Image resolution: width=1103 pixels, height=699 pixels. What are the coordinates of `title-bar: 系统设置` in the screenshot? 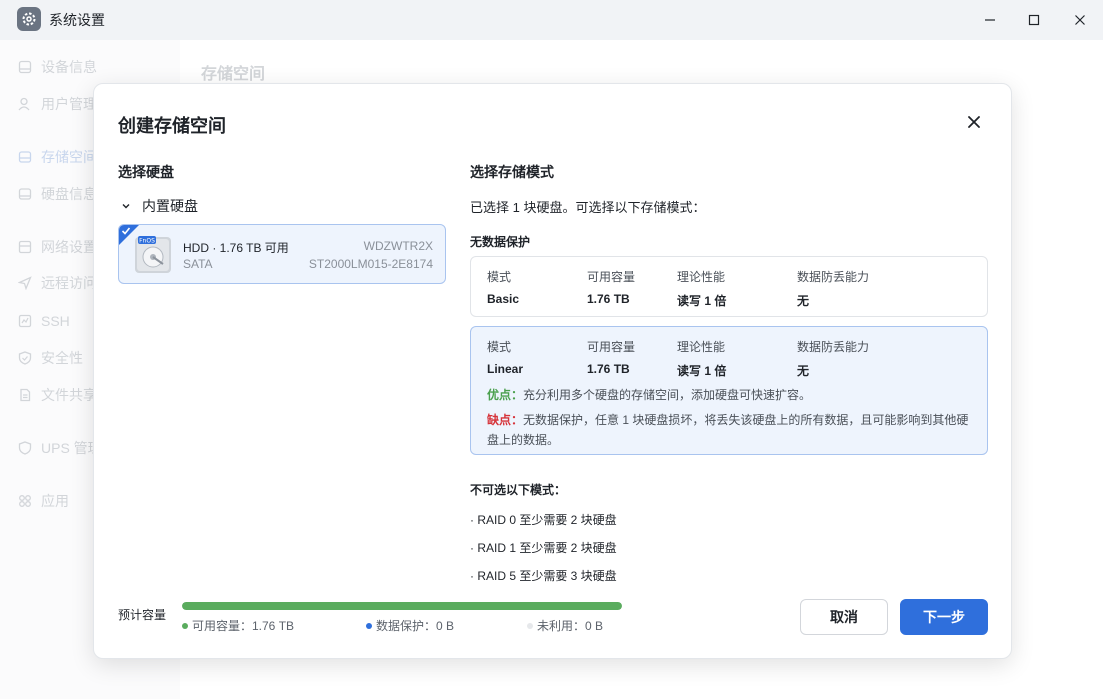 It's located at (551, 20).